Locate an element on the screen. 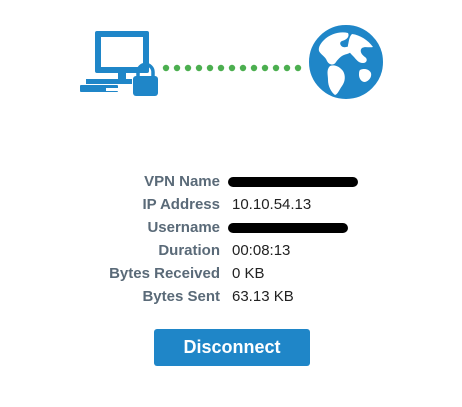 The height and width of the screenshot is (407, 462). duration-value: 00:08:13 is located at coordinates (261, 250).